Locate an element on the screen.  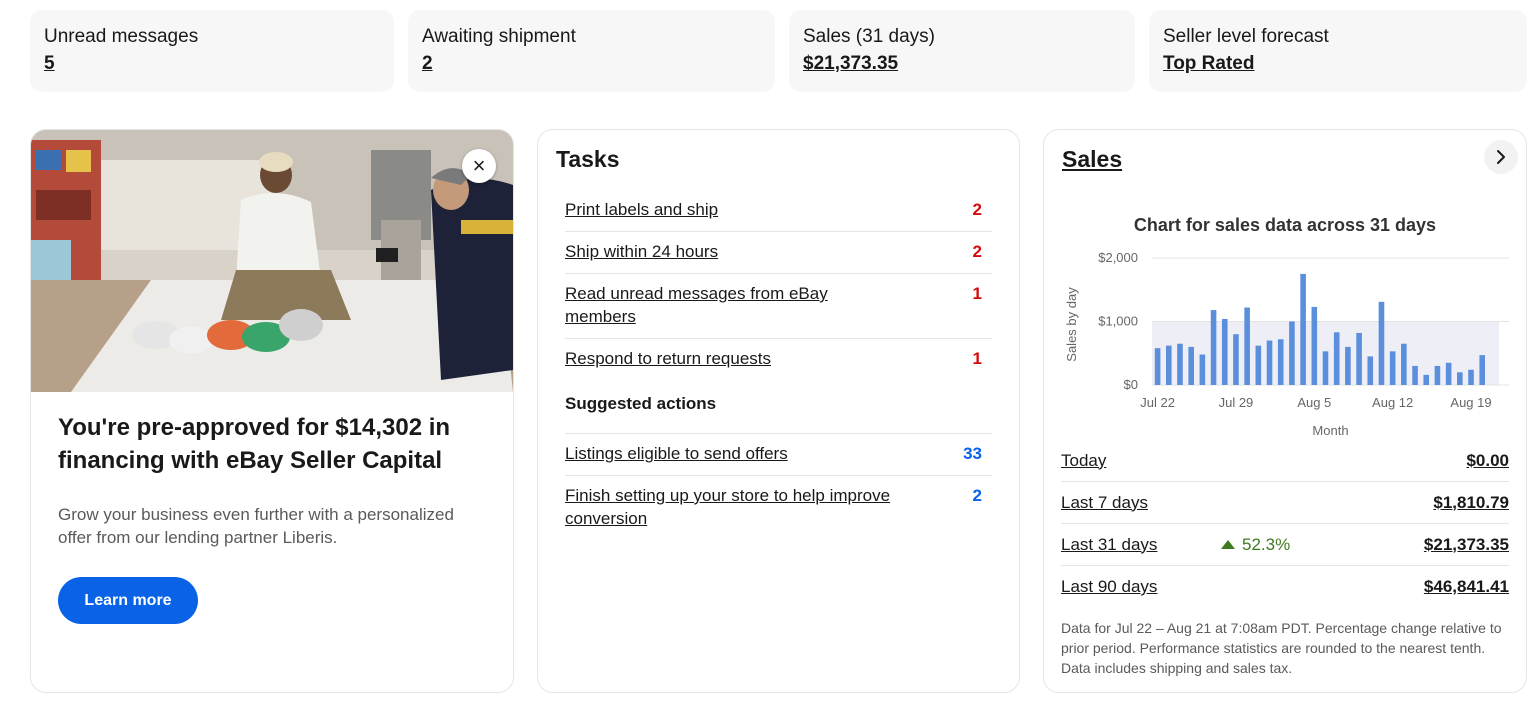
task-row: Respond to return requests 1 is located at coordinates (778, 364).